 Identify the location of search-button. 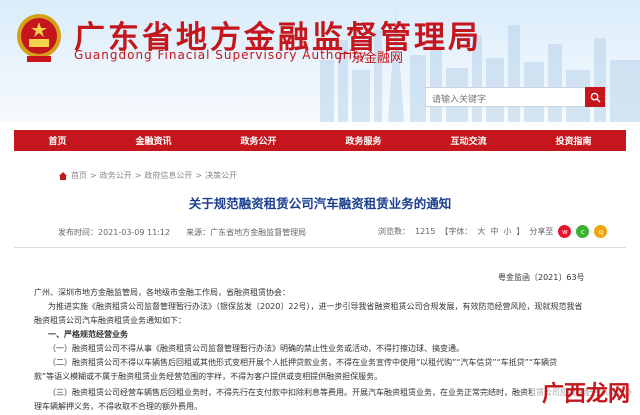
(595, 97).